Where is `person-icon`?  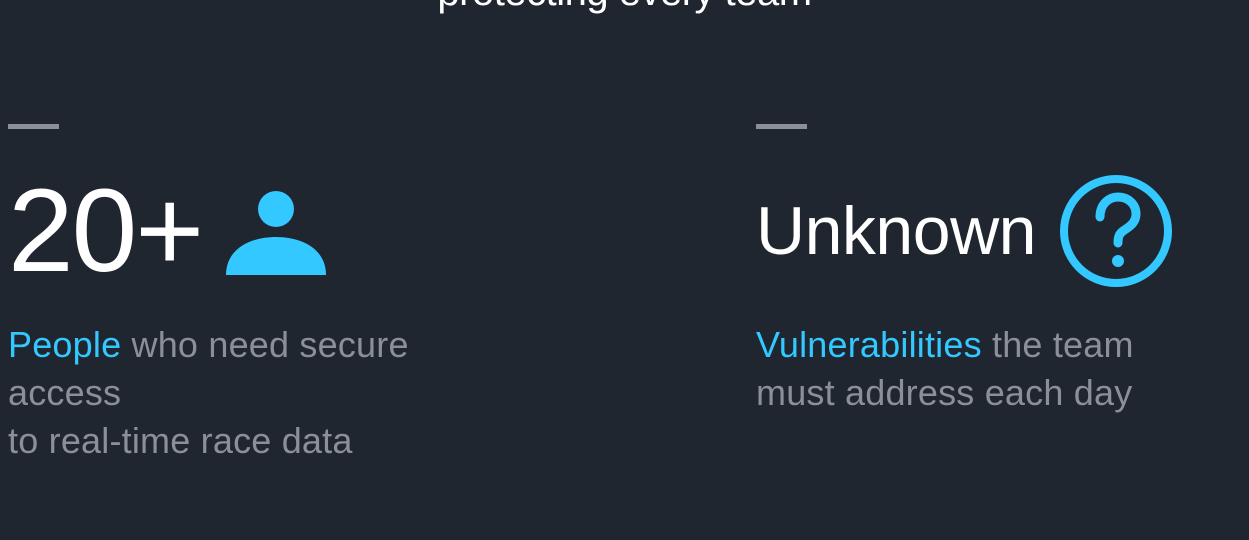 person-icon is located at coordinates (276, 231).